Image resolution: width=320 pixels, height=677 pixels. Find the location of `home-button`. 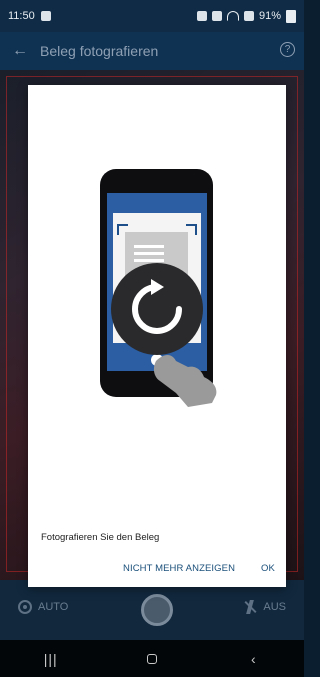

home-button is located at coordinates (152, 659).